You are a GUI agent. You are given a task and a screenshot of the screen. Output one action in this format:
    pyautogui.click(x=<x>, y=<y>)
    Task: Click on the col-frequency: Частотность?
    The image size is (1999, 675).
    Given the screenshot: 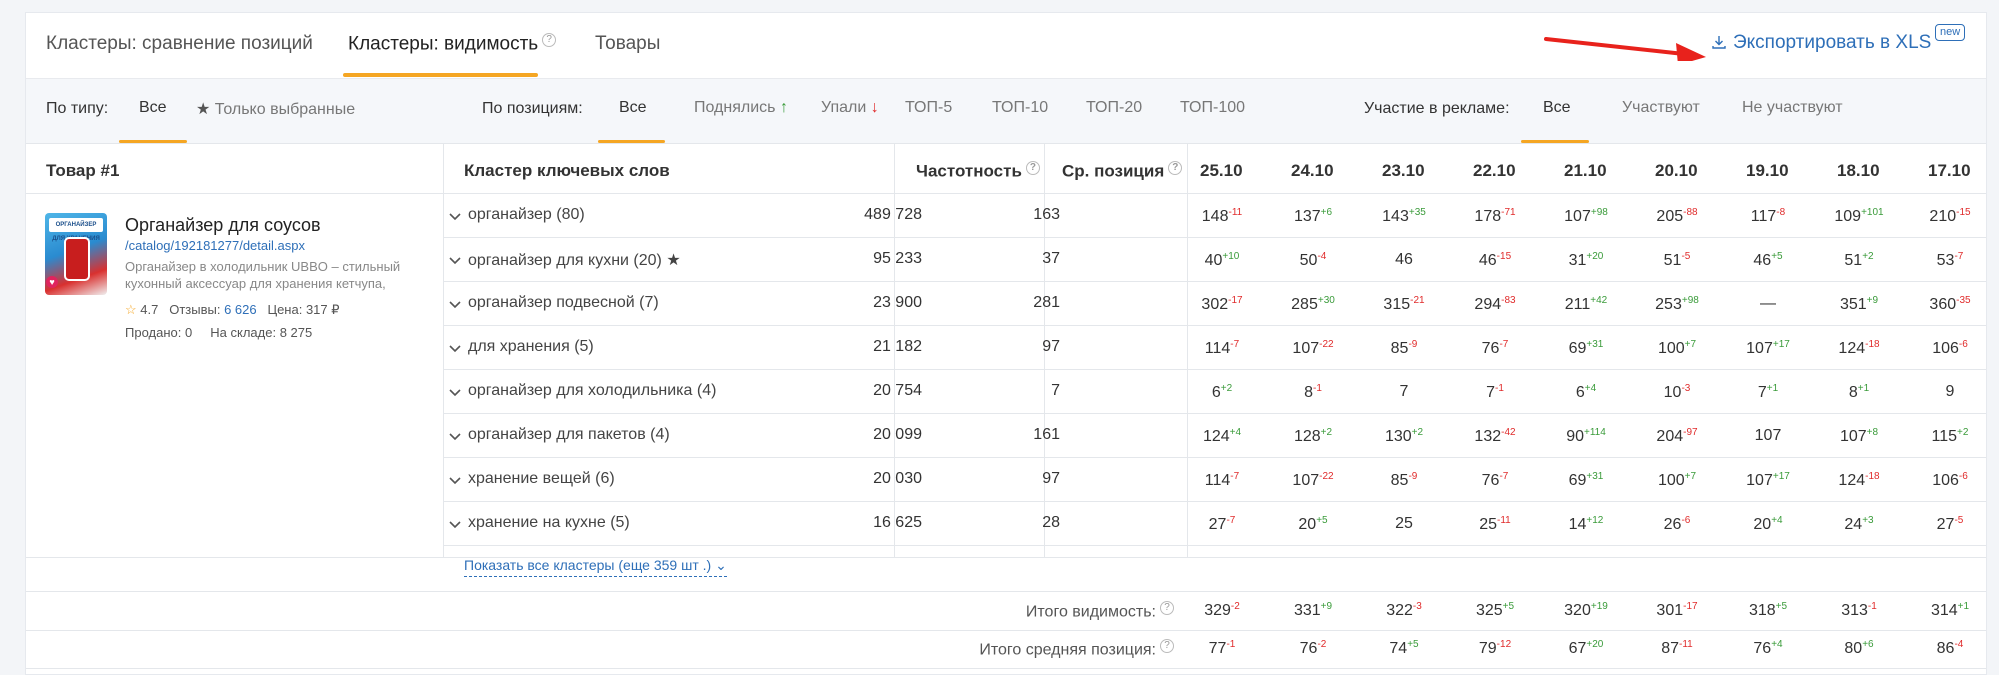 What is the action you would take?
    pyautogui.click(x=978, y=171)
    